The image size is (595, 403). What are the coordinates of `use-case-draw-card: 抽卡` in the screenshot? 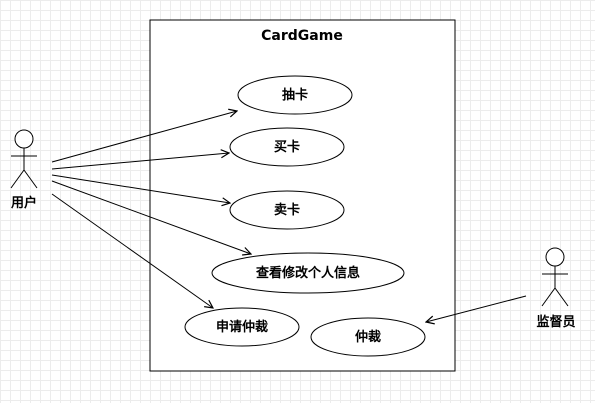 It's located at (295, 95).